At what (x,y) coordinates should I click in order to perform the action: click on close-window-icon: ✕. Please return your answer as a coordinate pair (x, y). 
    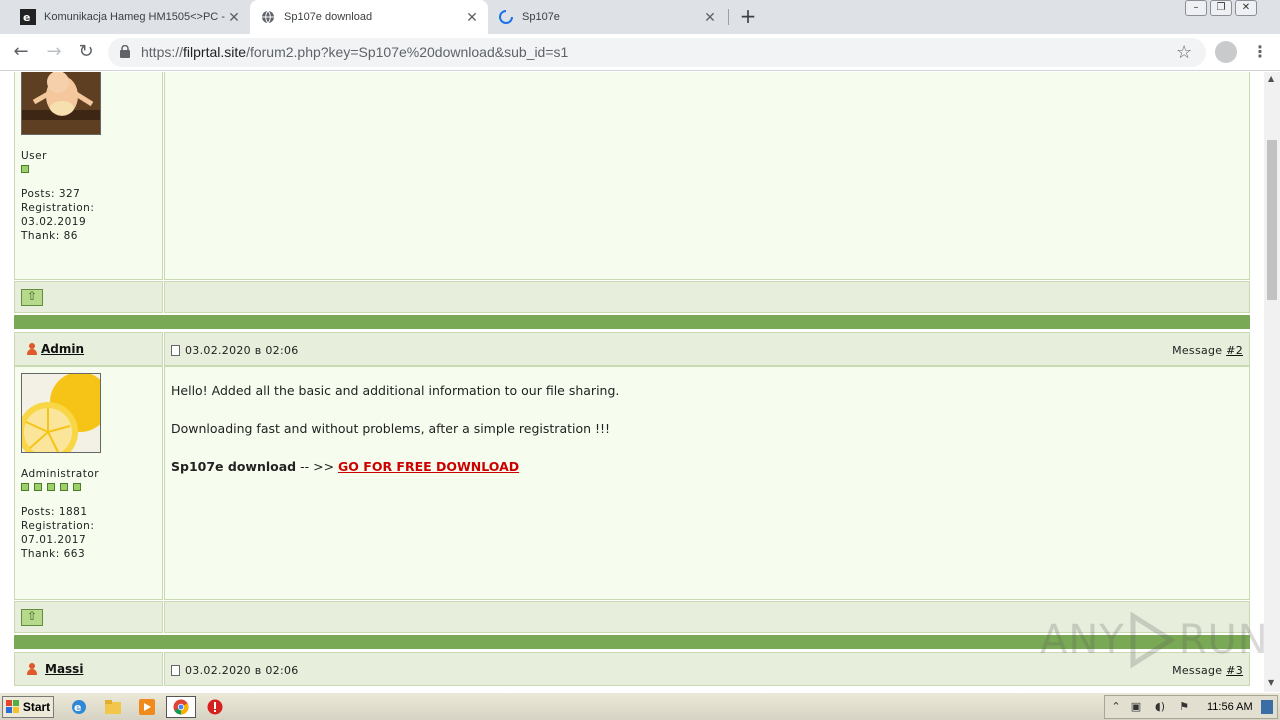
    Looking at the image, I should click on (1246, 8).